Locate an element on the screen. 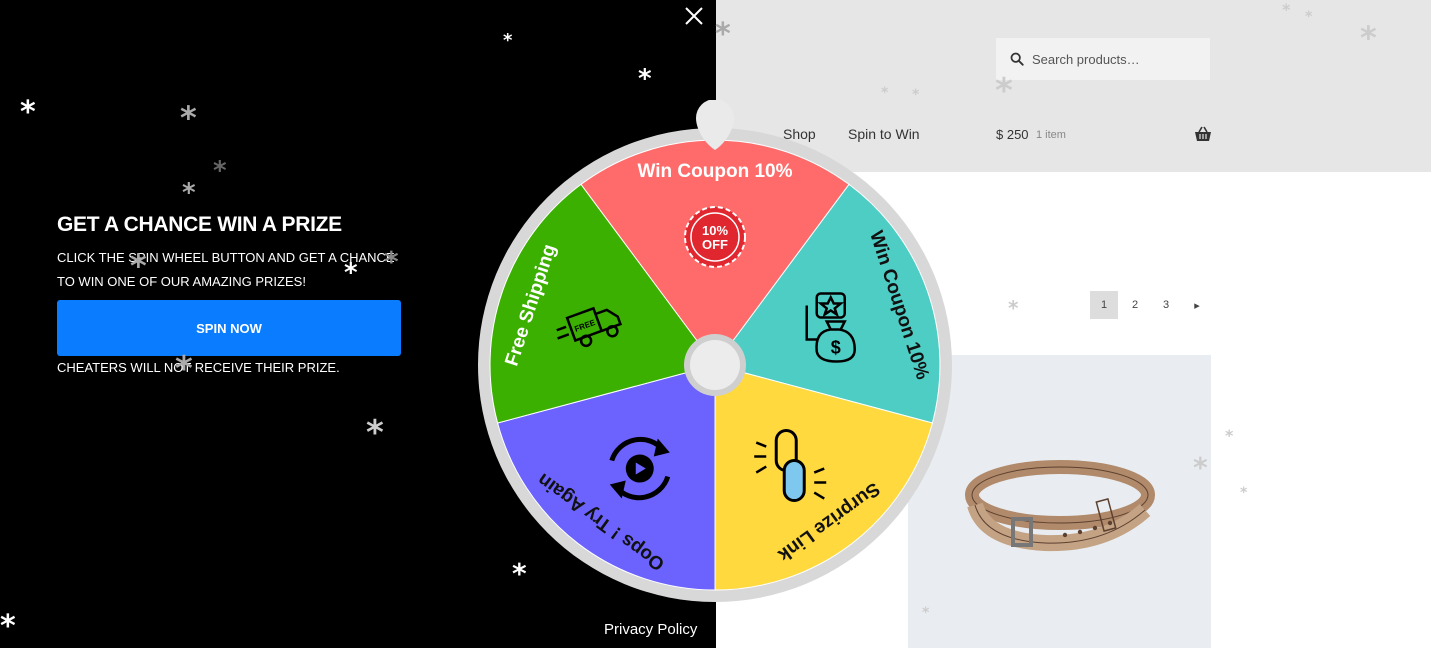  belt-product-image is located at coordinates (1060, 505).